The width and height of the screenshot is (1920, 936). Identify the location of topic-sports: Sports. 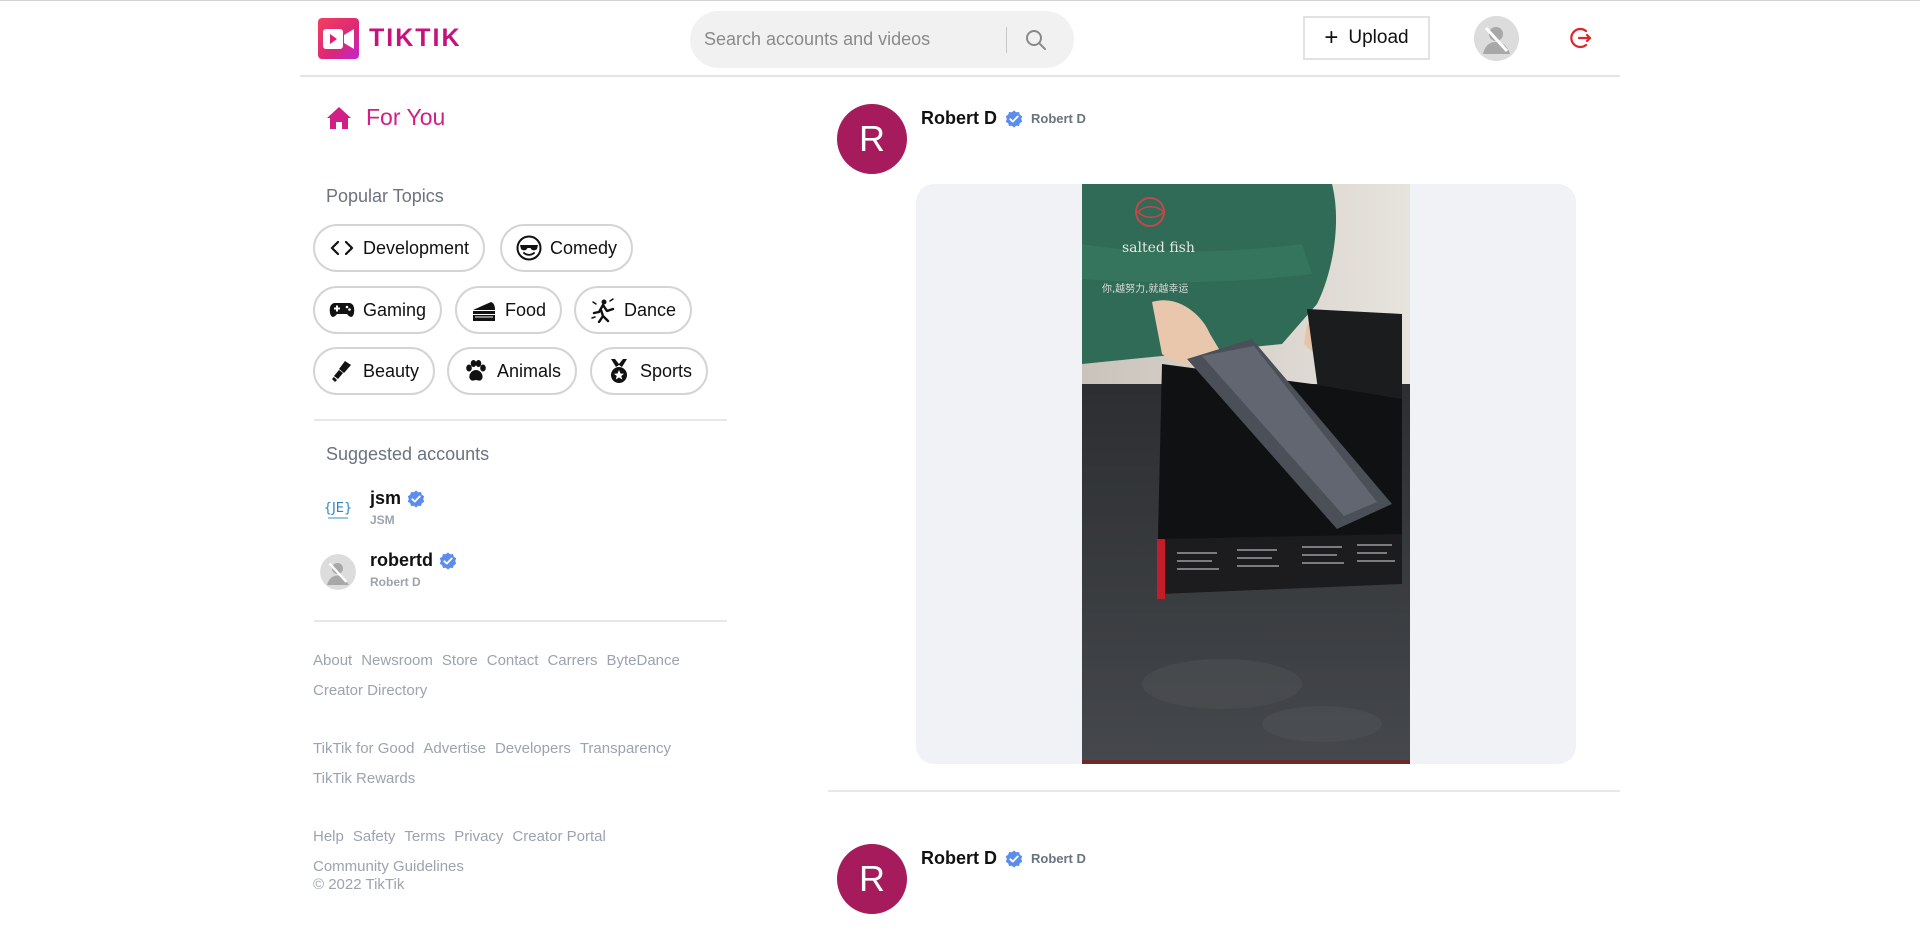
(649, 371).